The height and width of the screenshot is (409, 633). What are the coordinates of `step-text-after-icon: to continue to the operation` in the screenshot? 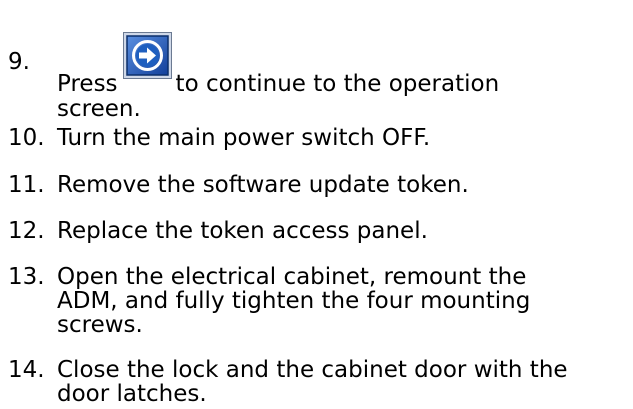 It's located at (337, 84).